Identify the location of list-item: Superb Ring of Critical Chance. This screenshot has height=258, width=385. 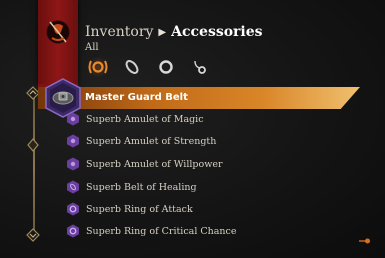
(151, 231).